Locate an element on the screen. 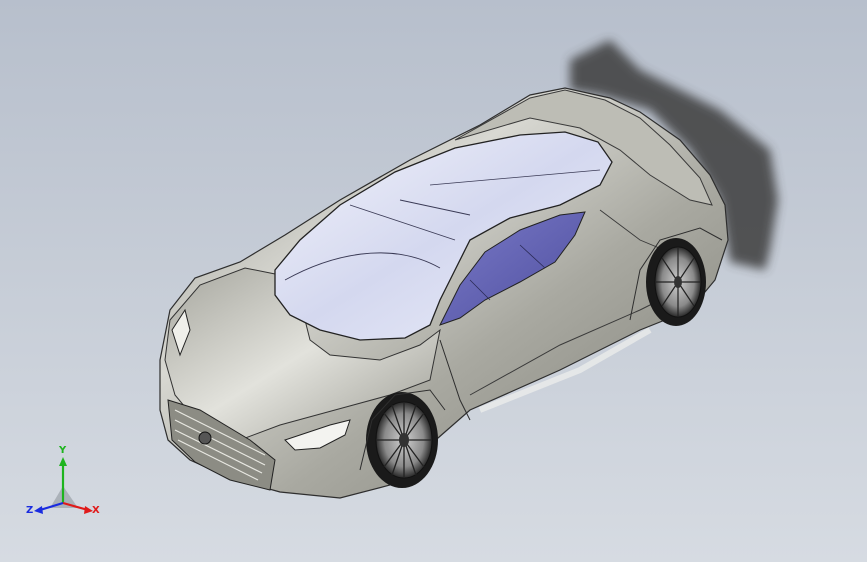 The height and width of the screenshot is (562, 867). rear-wheel is located at coordinates (676, 282).